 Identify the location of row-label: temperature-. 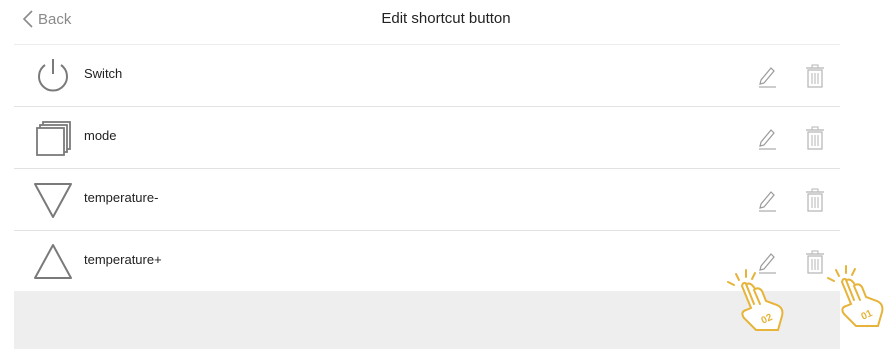
(121, 197).